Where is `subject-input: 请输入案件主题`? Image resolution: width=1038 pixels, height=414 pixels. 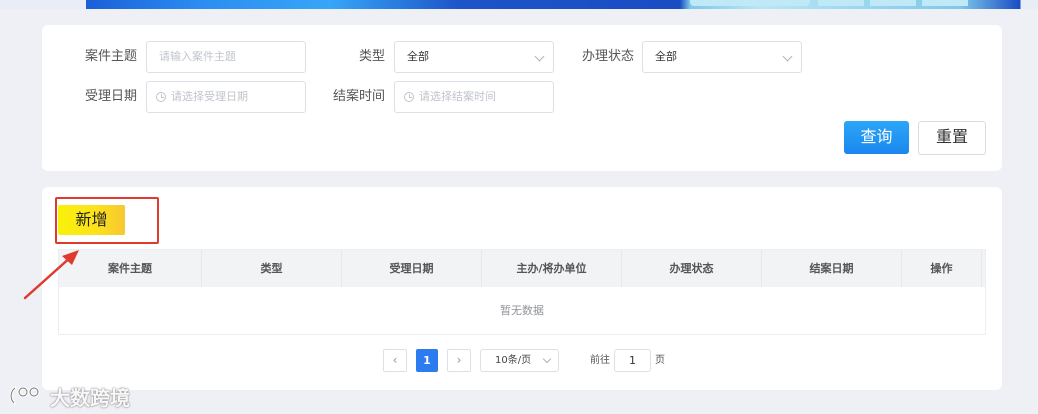 subject-input: 请输入案件主题 is located at coordinates (226, 57).